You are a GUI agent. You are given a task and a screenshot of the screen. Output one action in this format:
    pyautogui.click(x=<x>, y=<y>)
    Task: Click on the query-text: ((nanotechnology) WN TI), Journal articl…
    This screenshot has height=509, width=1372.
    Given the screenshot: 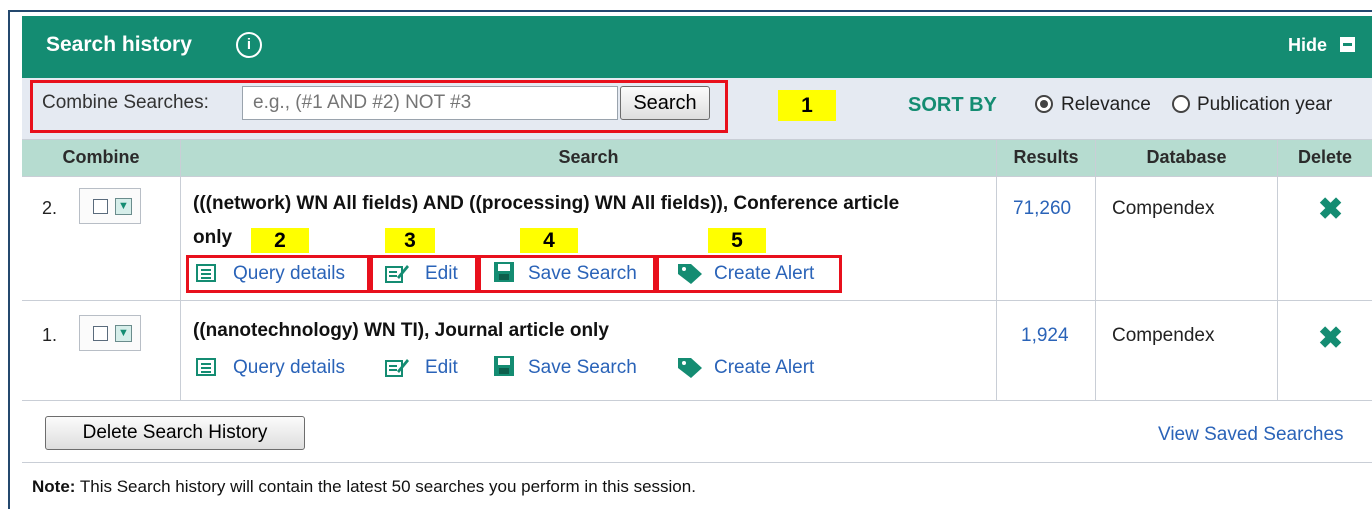 What is the action you would take?
    pyautogui.click(x=401, y=330)
    